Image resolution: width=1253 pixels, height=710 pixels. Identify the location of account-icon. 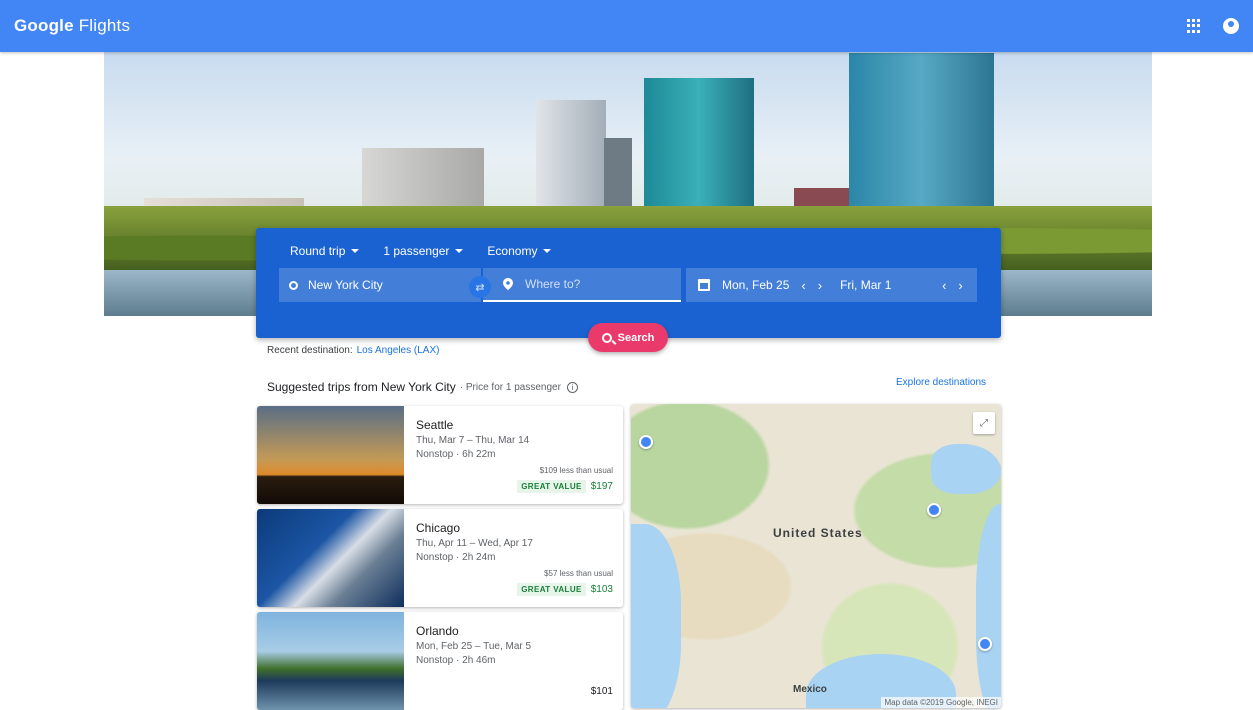
(1231, 26).